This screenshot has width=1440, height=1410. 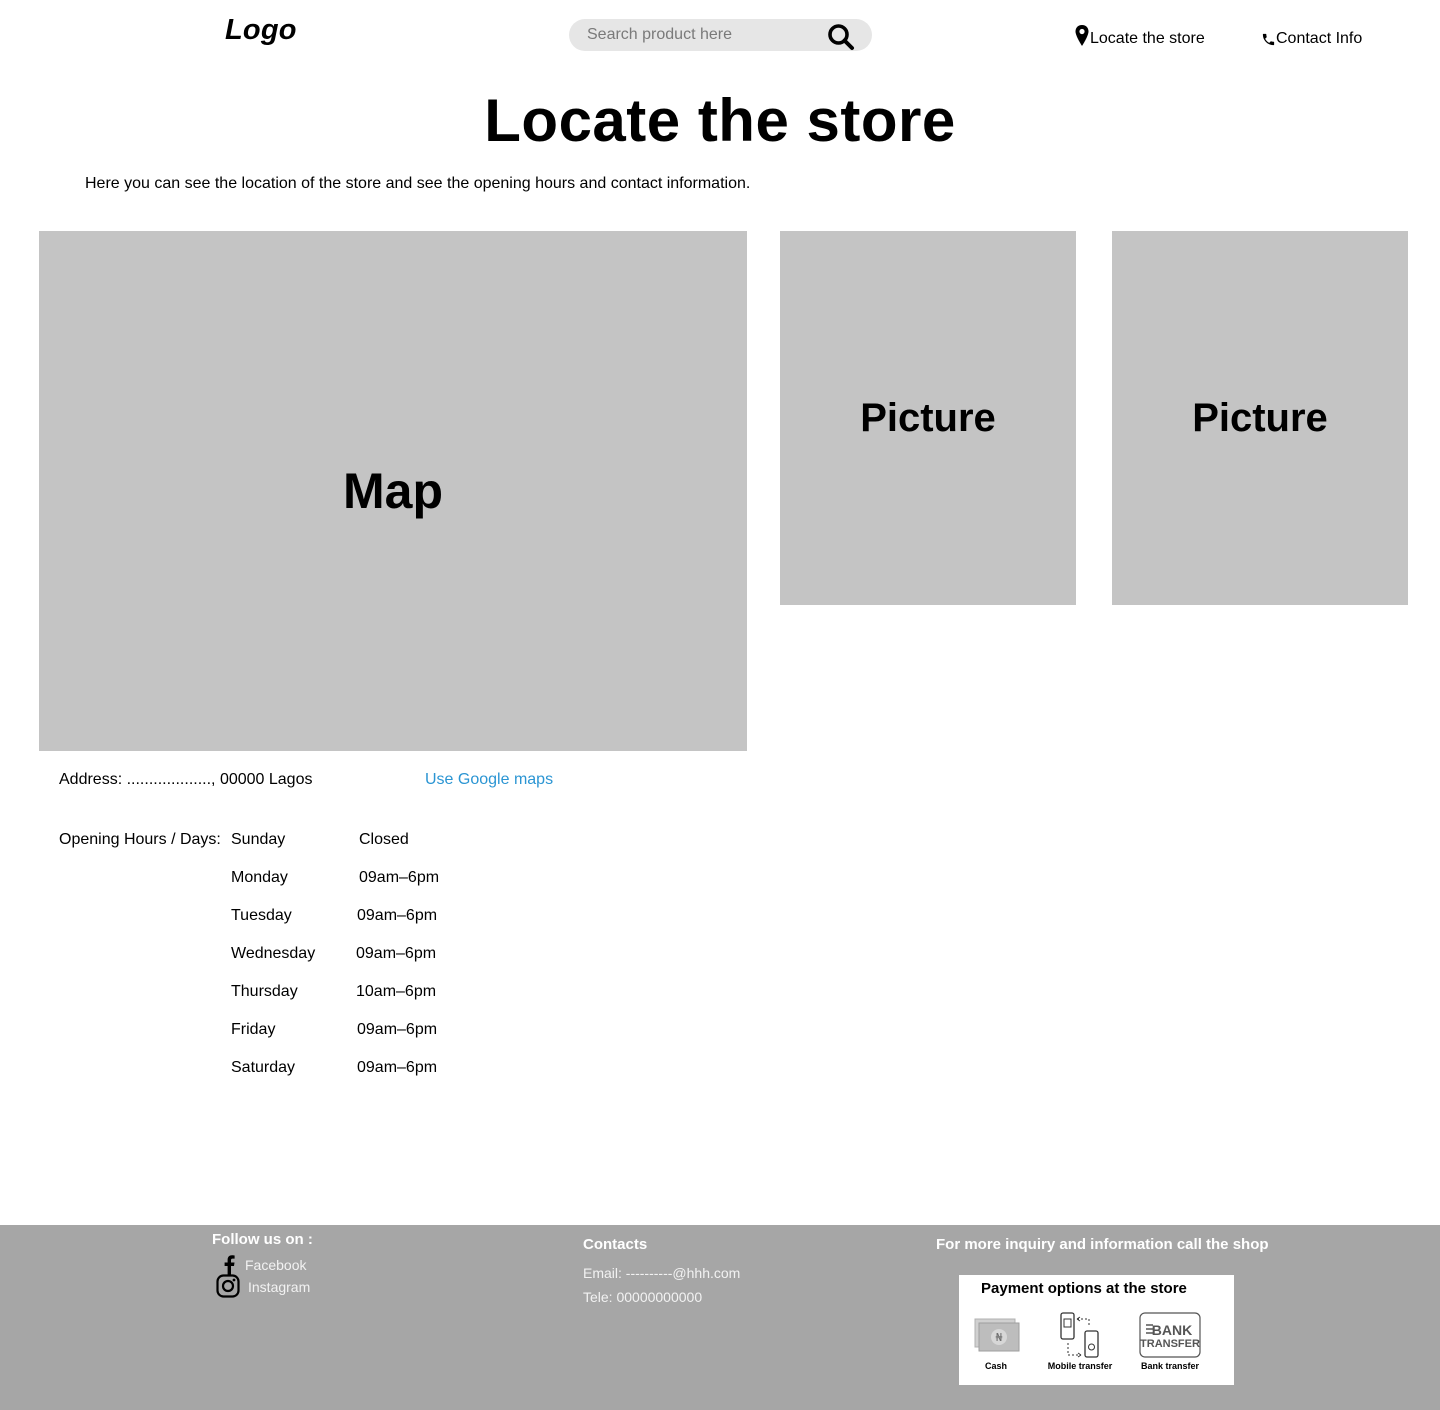 I want to click on payment-label: Cash, so click(x=995, y=1366).